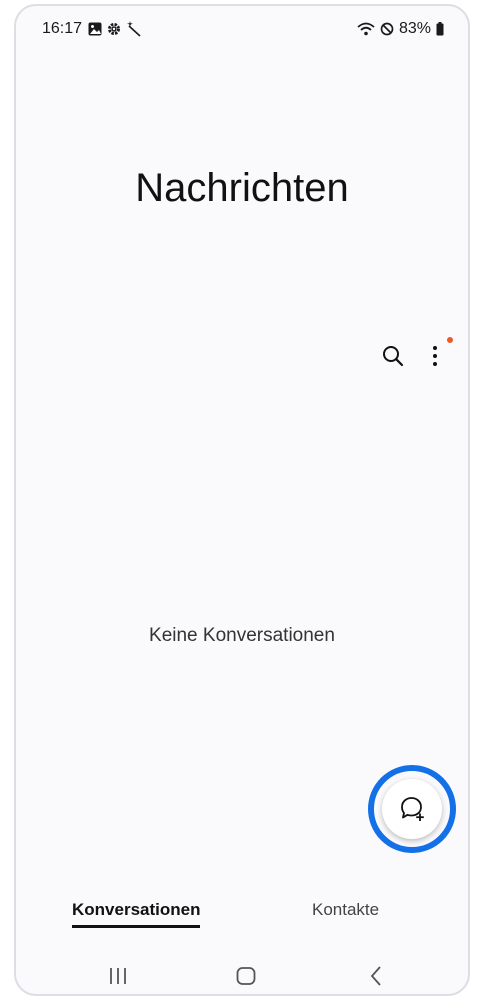 The image size is (486, 1000). I want to click on search-button, so click(393, 356).